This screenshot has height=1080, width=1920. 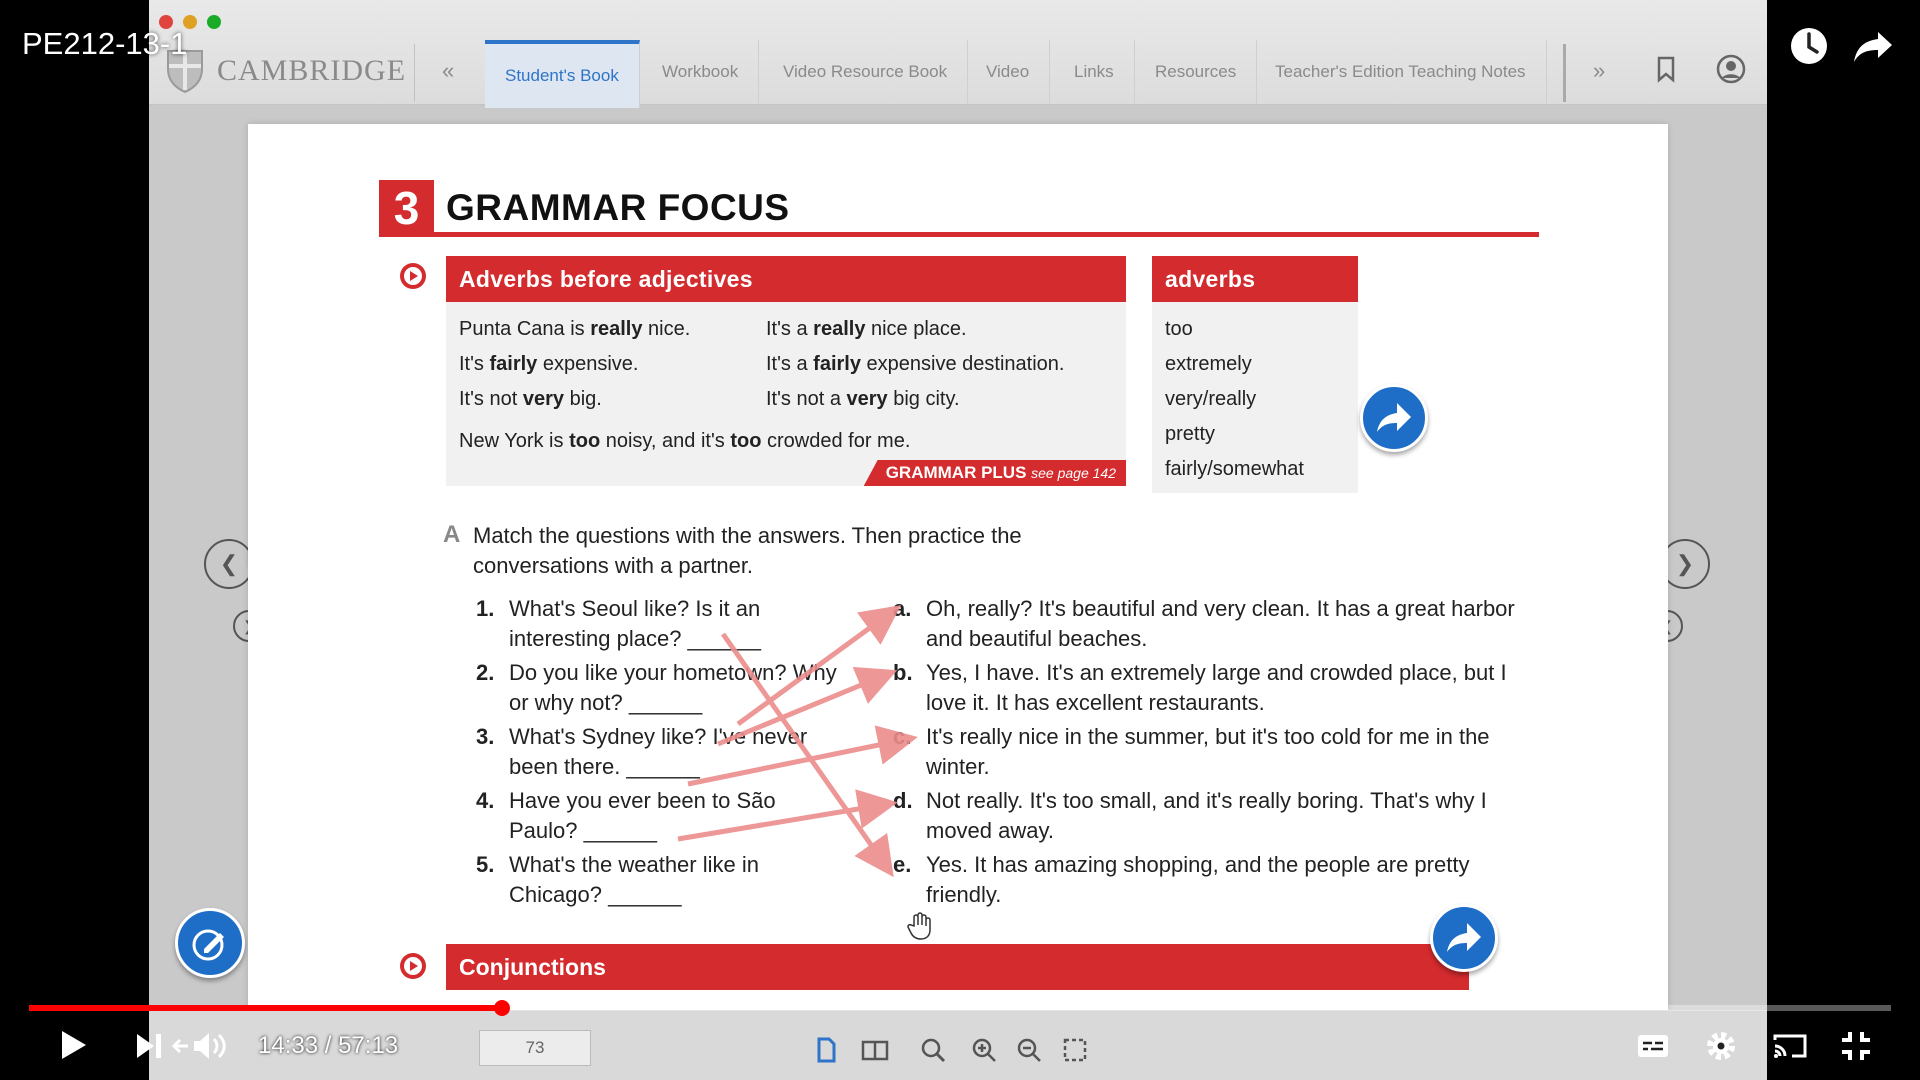 I want to click on forward-button-bottom, so click(x=1464, y=938).